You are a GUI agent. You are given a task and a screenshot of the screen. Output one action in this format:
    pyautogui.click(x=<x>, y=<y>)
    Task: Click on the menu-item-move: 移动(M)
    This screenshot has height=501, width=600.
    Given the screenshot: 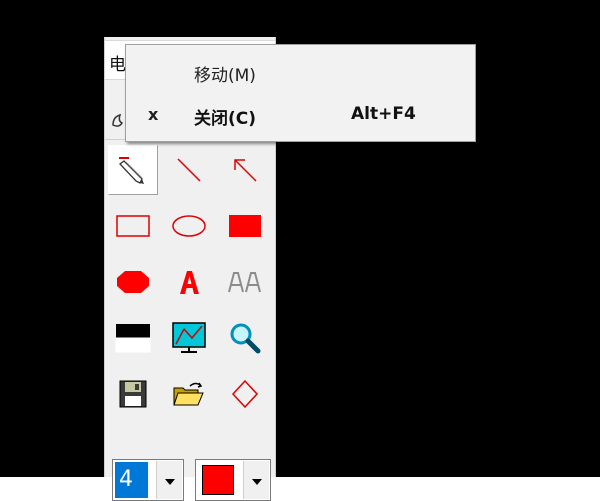 What is the action you would take?
    pyautogui.click(x=300, y=73)
    